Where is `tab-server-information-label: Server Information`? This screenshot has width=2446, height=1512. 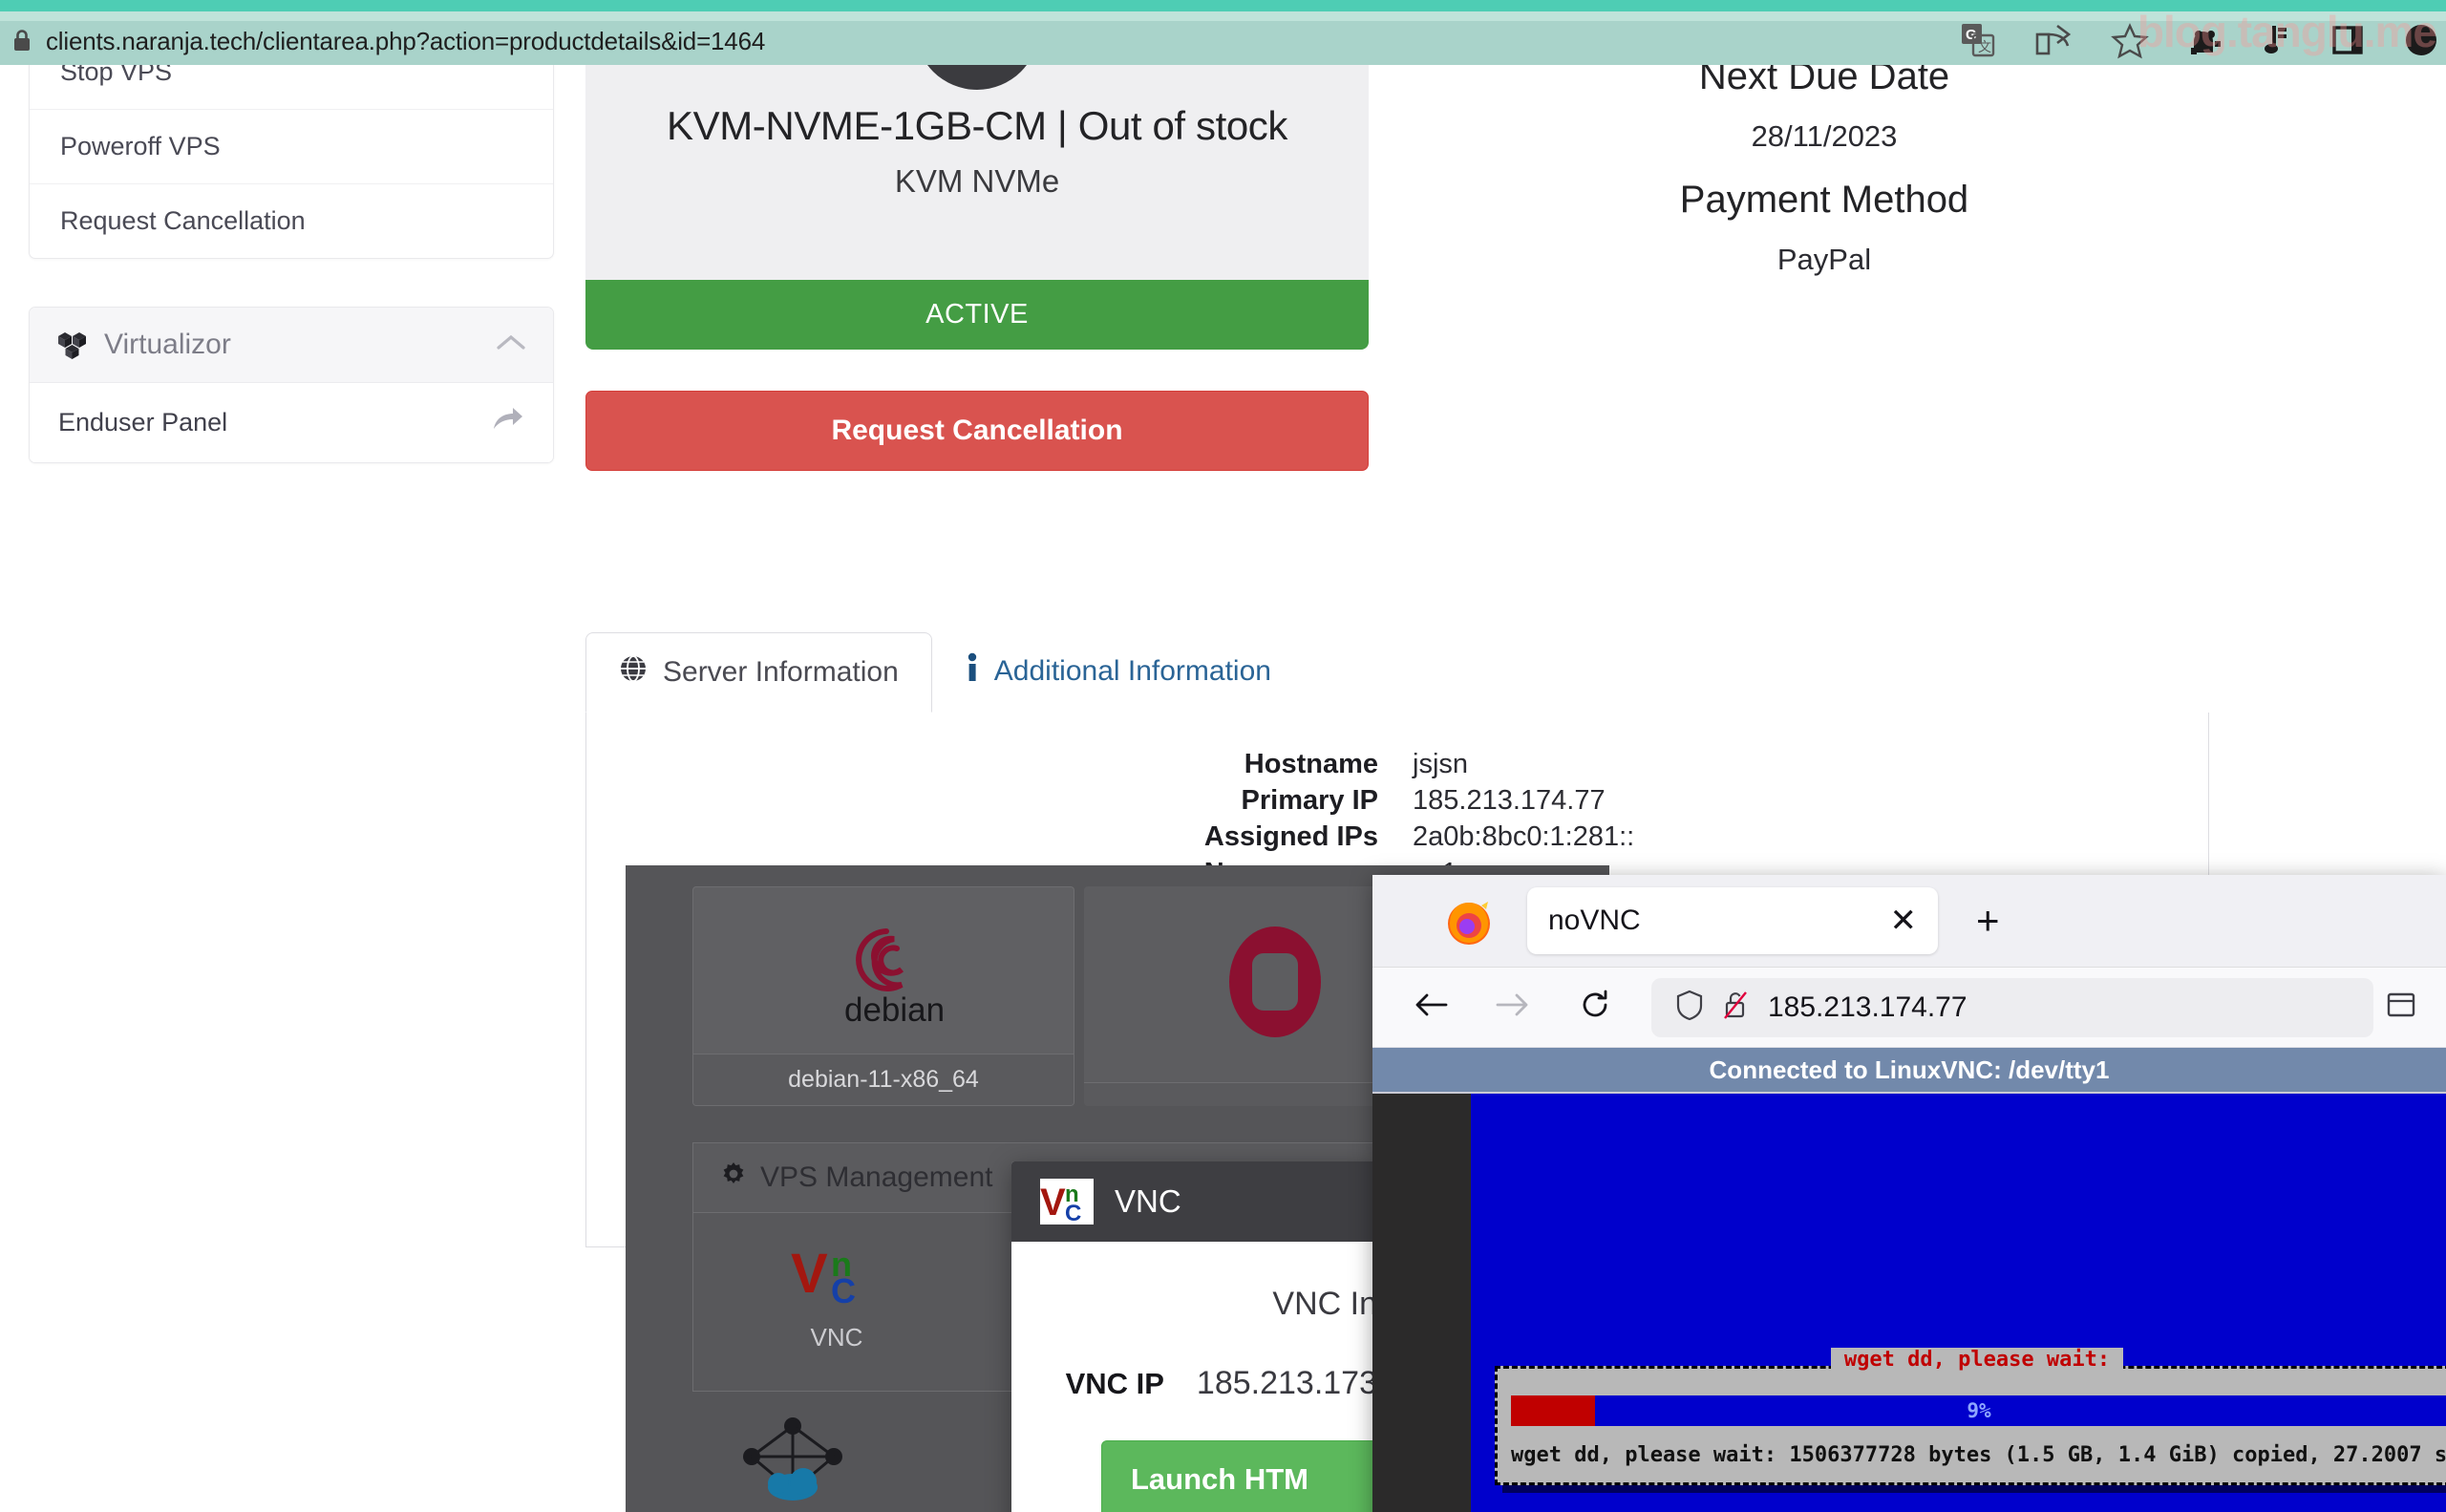
tab-server-information-label: Server Information is located at coordinates (781, 672).